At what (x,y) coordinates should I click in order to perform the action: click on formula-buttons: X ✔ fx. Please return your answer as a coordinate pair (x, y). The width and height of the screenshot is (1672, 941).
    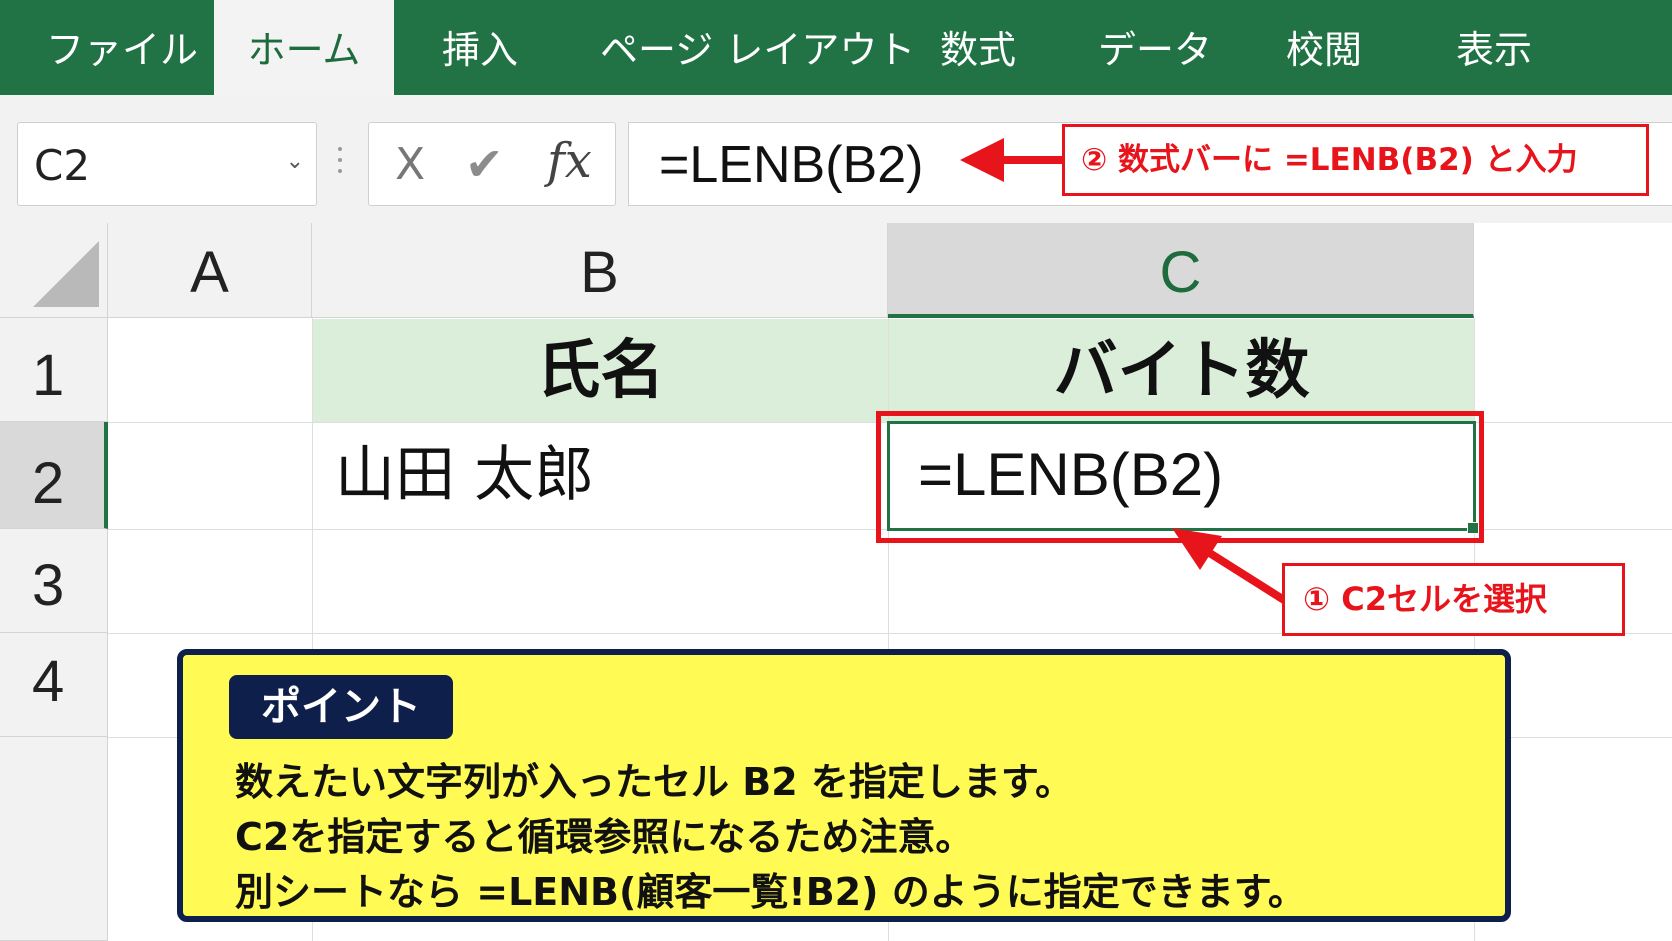
    Looking at the image, I should click on (492, 164).